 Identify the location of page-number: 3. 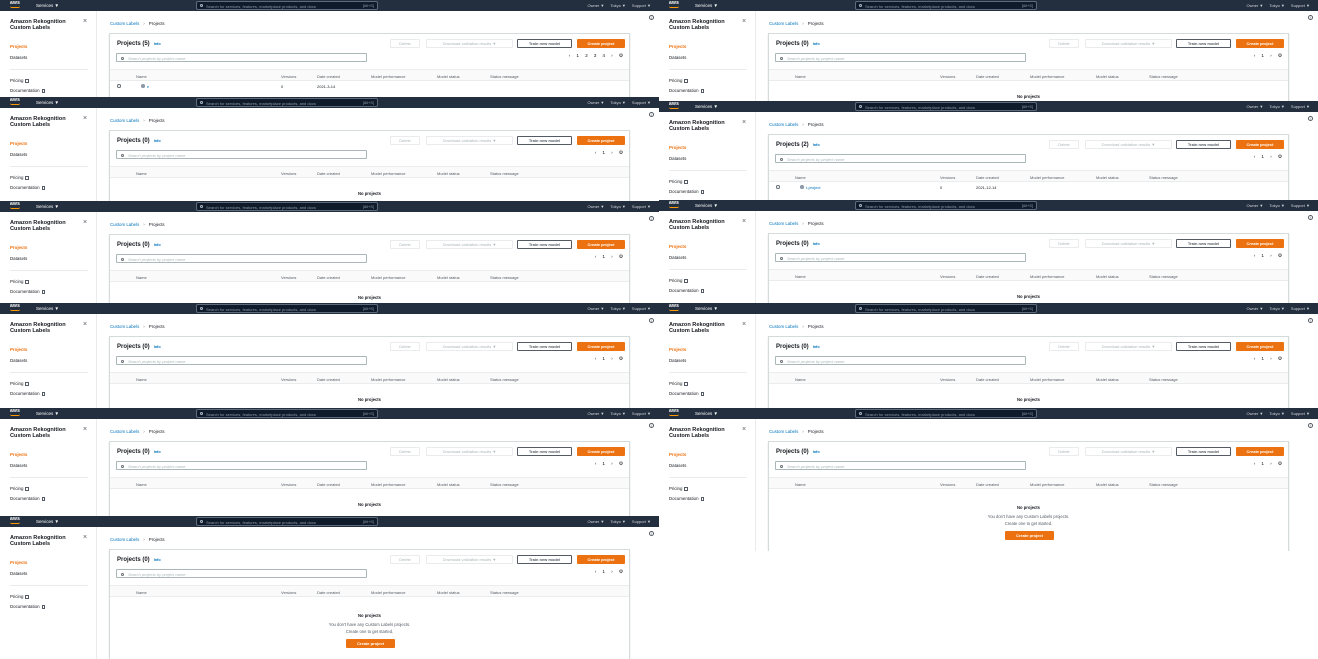
(595, 56).